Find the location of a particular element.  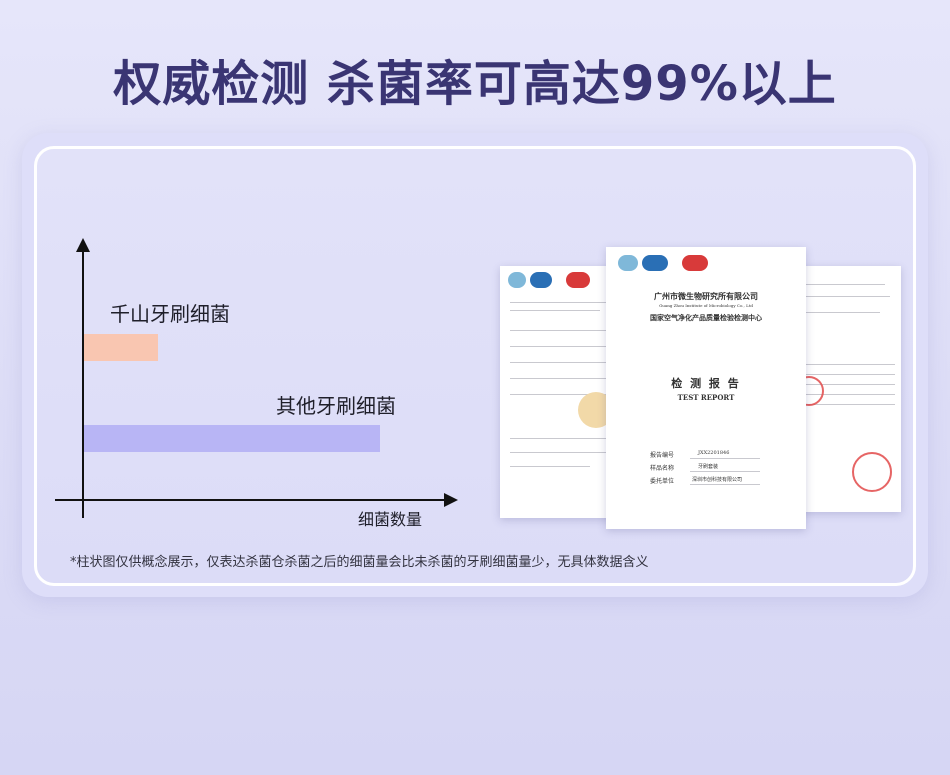

y-axis-arrow-icon is located at coordinates (83, 245).